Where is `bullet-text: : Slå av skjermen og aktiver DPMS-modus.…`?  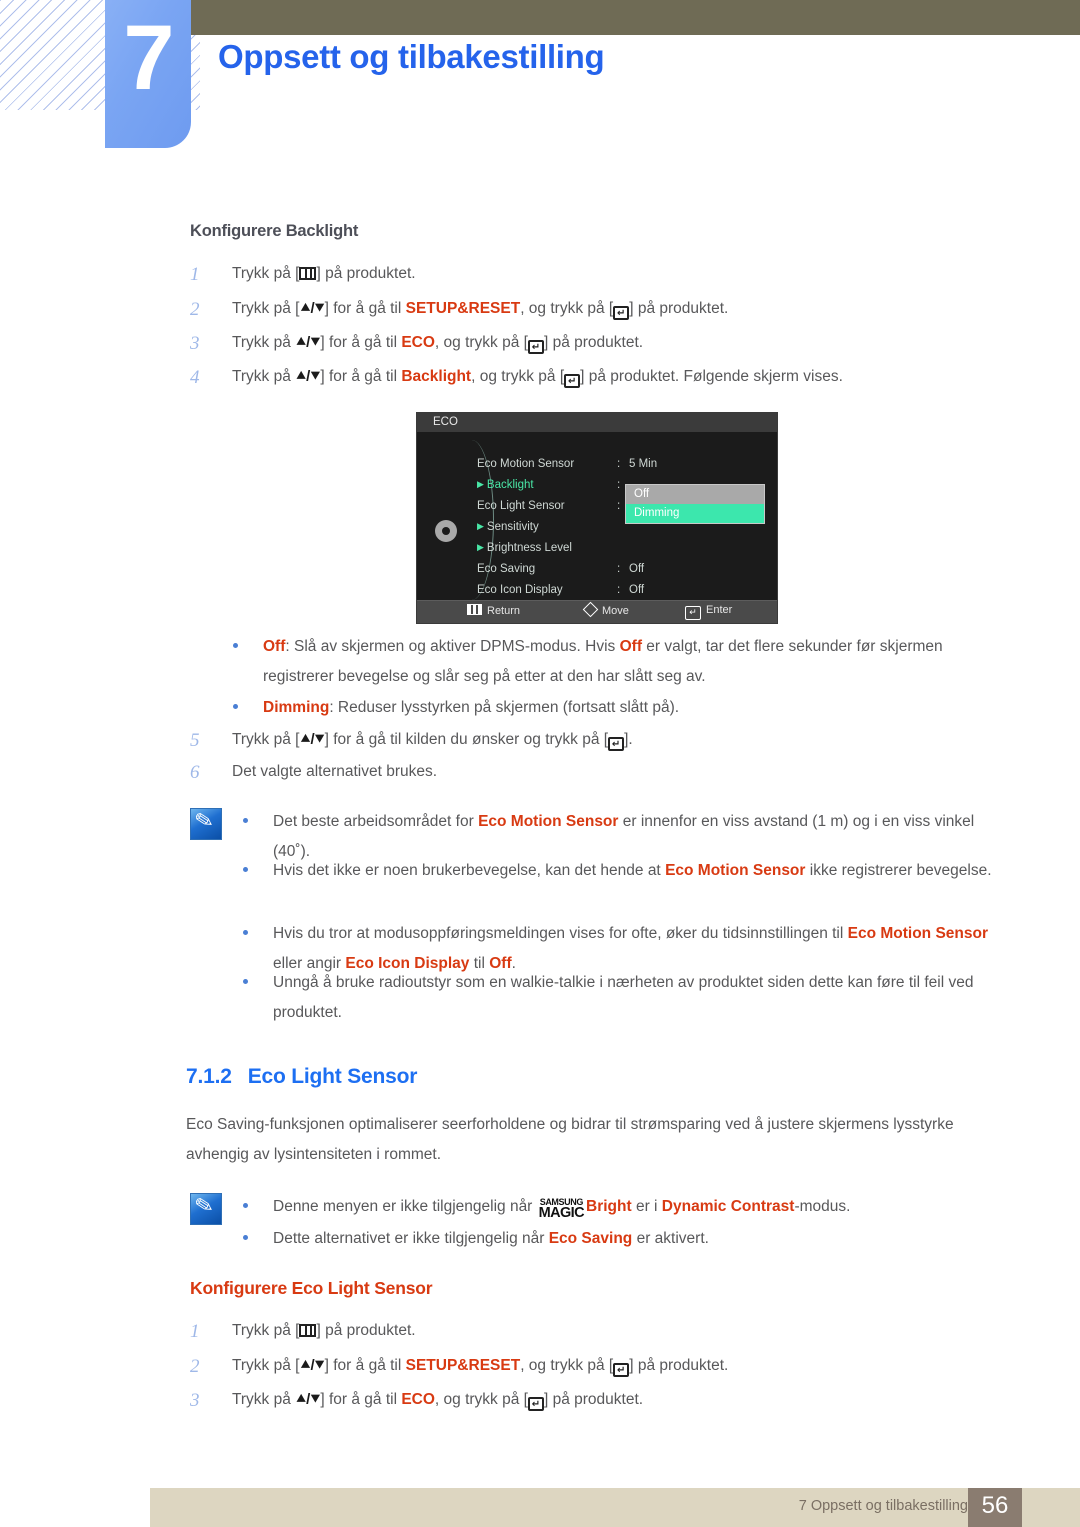 bullet-text: : Slå av skjermen og aktiver DPMS-modus.… is located at coordinates (452, 646).